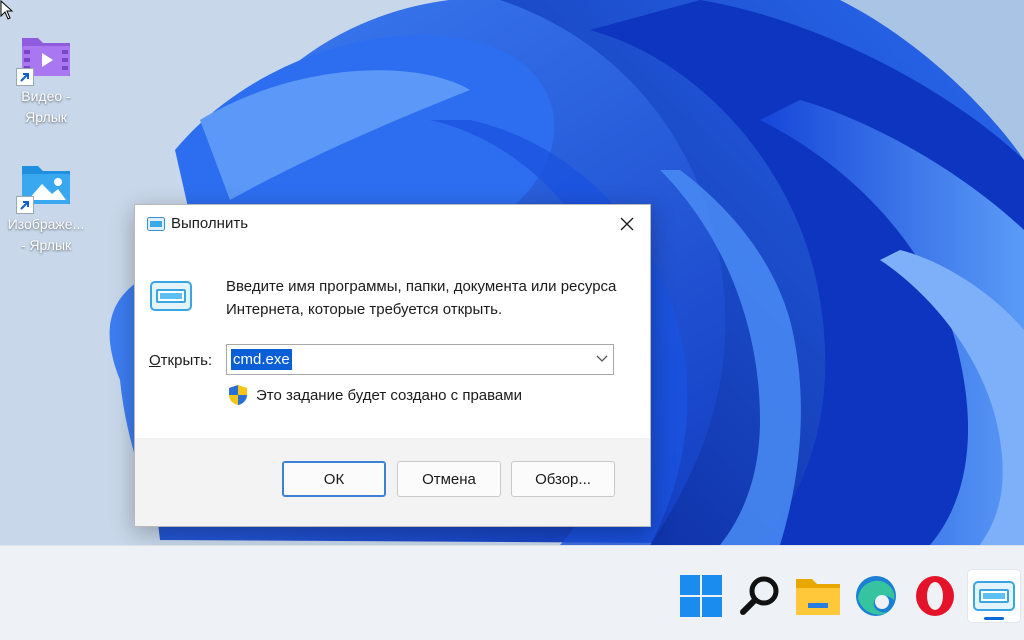  I want to click on desktop-shortcut-pictures: Изображе... - Ярлык, so click(46, 206).